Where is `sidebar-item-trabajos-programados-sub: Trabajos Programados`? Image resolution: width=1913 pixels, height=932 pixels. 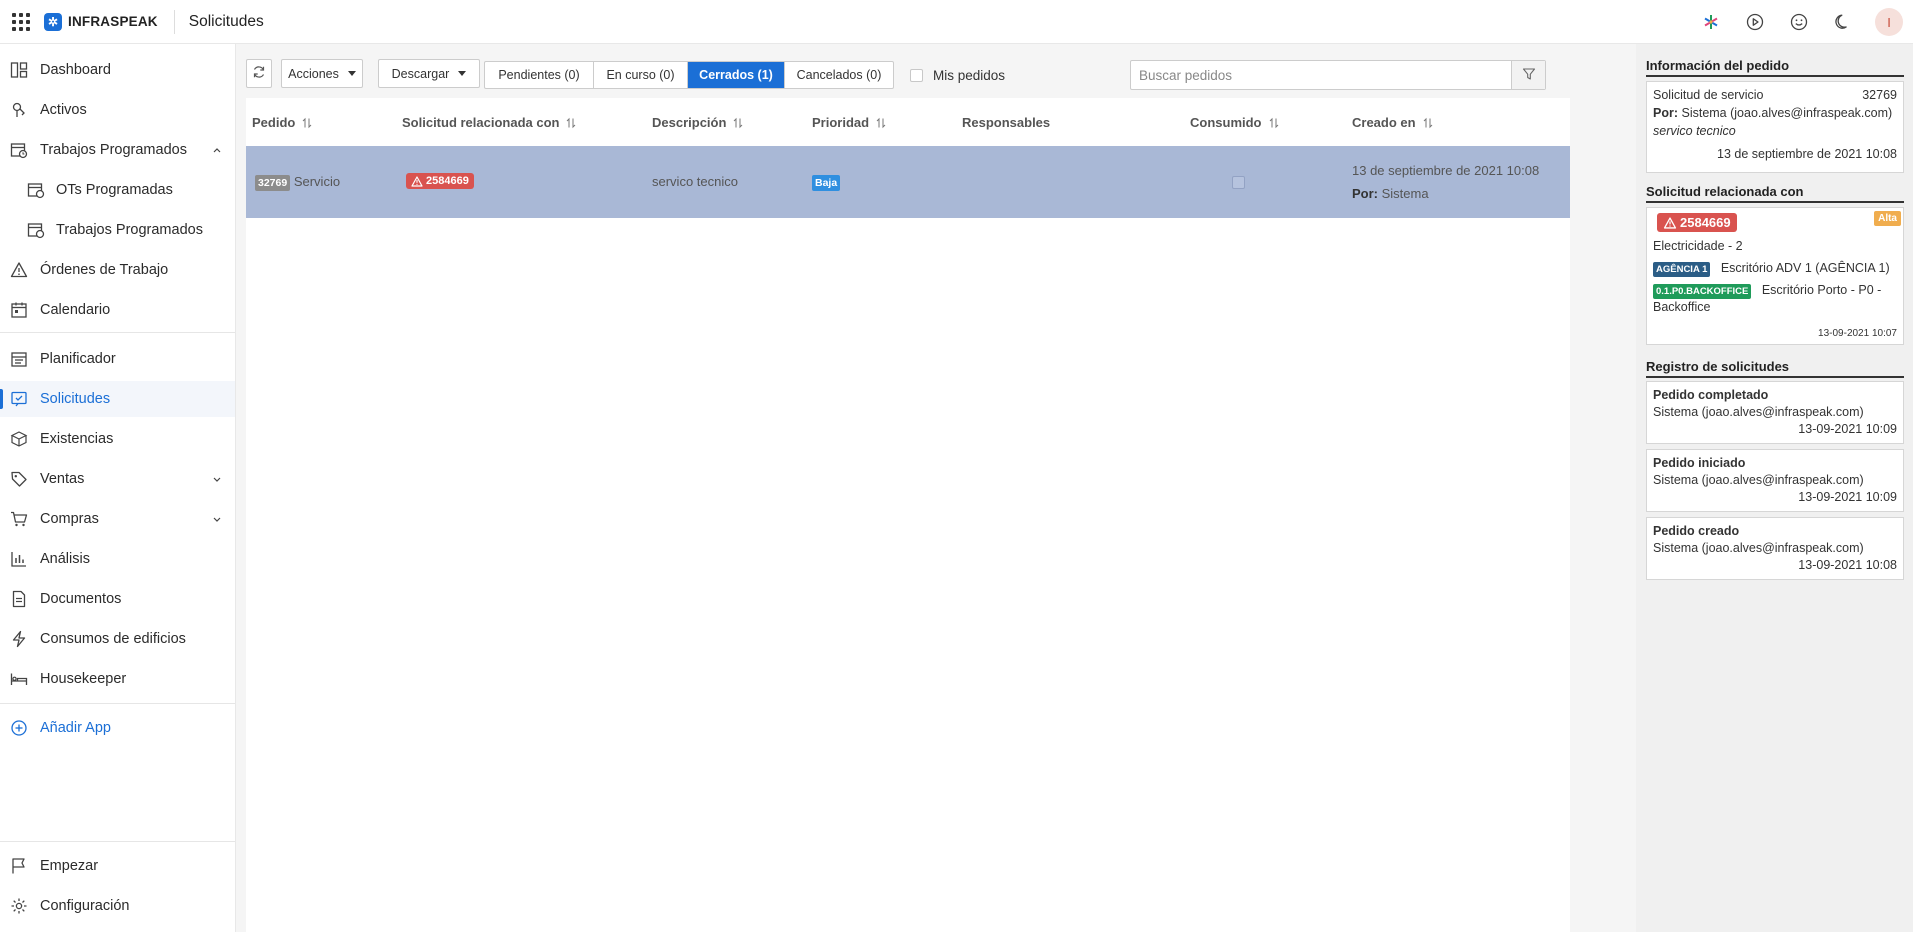 sidebar-item-trabajos-programados-sub: Trabajos Programados is located at coordinates (117, 230).